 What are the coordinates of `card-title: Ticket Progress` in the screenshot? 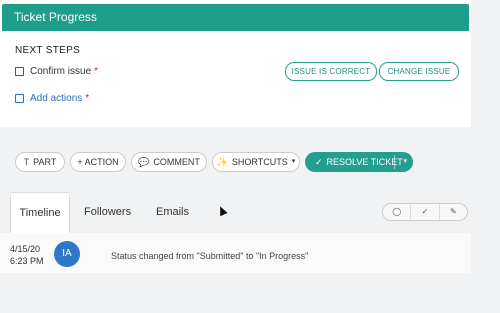 It's located at (55, 17).